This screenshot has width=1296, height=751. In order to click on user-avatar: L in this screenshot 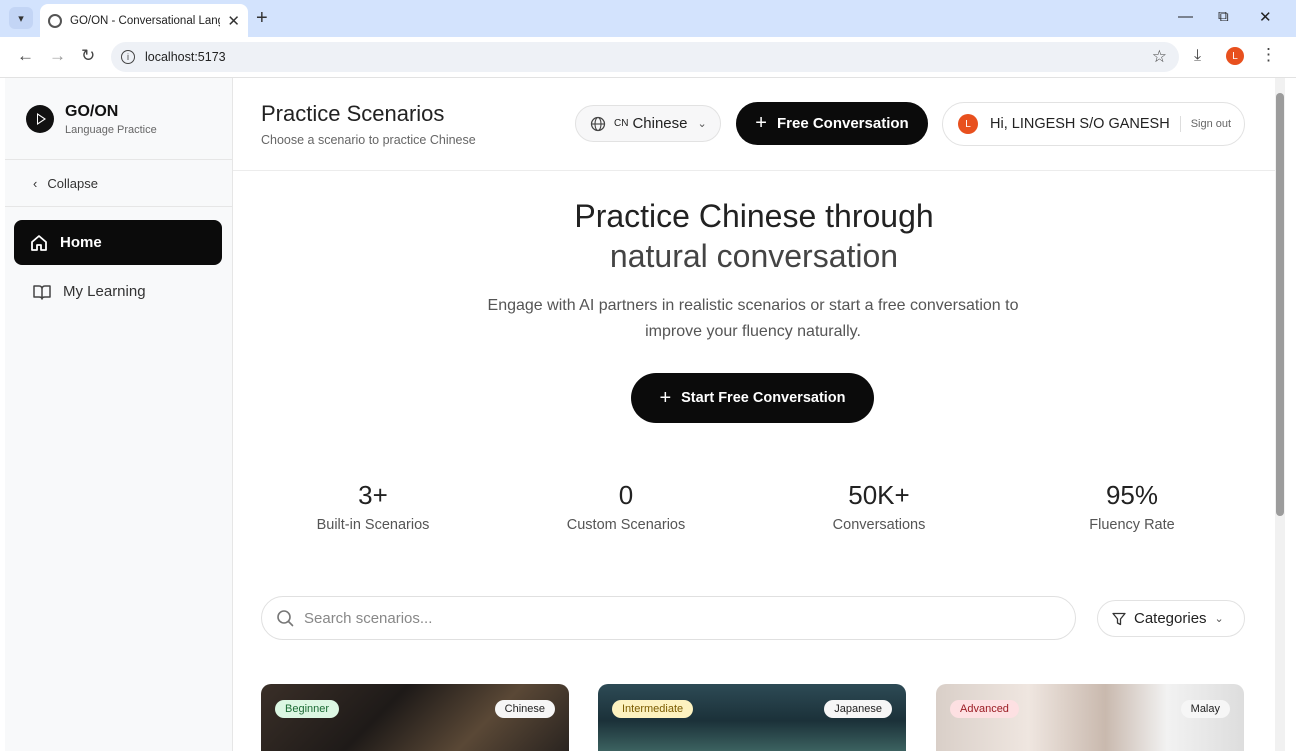, I will do `click(968, 124)`.